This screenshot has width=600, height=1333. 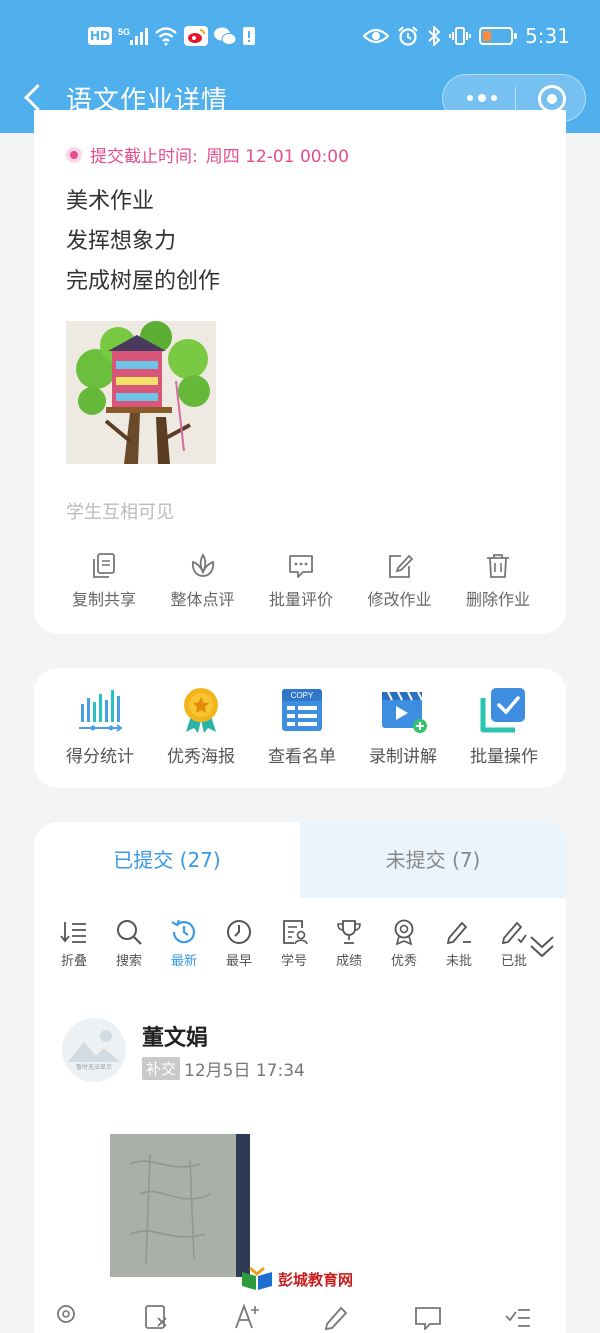 I want to click on submission-time: 12月5日 17:34, so click(x=244, y=1071).